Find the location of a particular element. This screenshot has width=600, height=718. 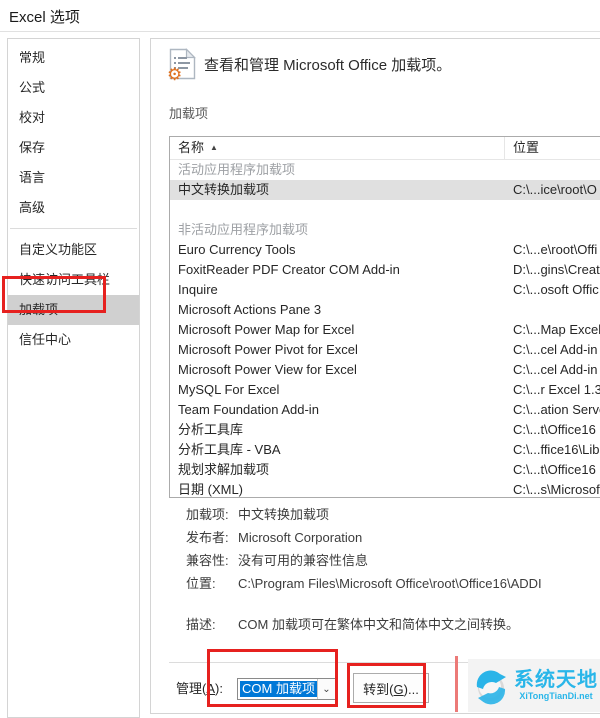

sidebar-item-quick-access-toolbar: 快速访问工具栏 is located at coordinates (73, 280).